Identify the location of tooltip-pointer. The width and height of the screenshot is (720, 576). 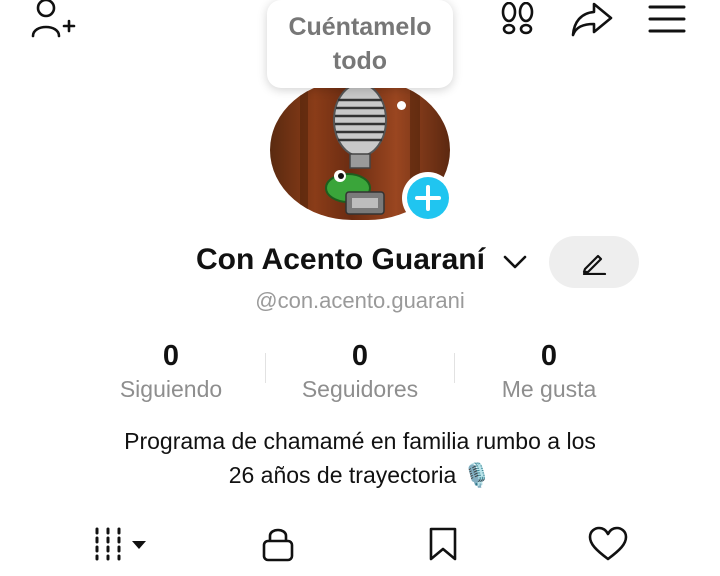
(401, 105).